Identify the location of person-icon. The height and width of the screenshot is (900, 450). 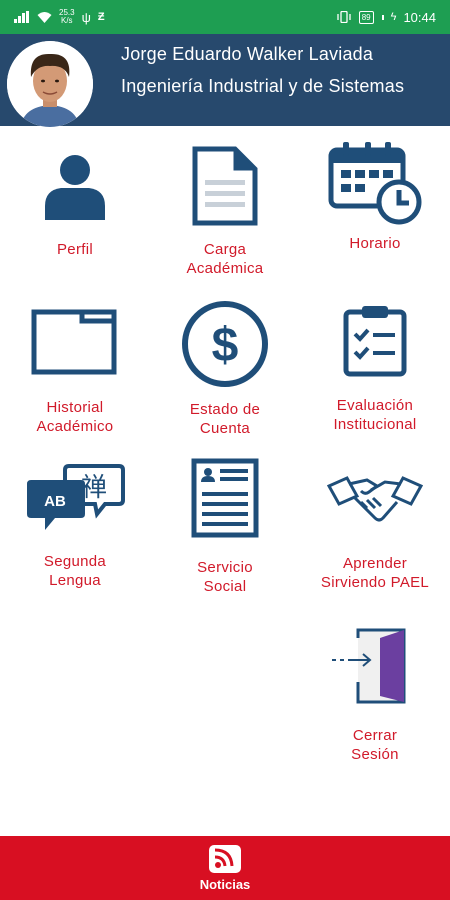
(75, 187).